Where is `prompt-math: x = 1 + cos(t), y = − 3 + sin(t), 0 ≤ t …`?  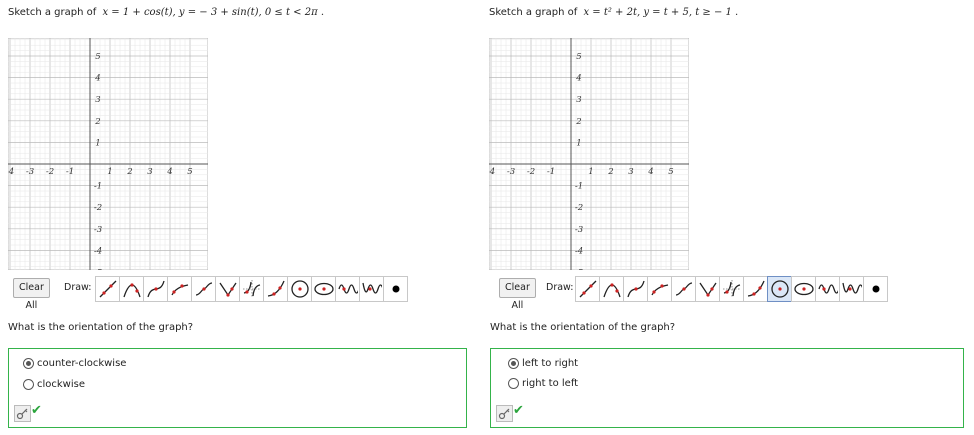
prompt-math: x = 1 + cos(t), y = − 3 + sin(t), 0 ≤ t … is located at coordinates (213, 12).